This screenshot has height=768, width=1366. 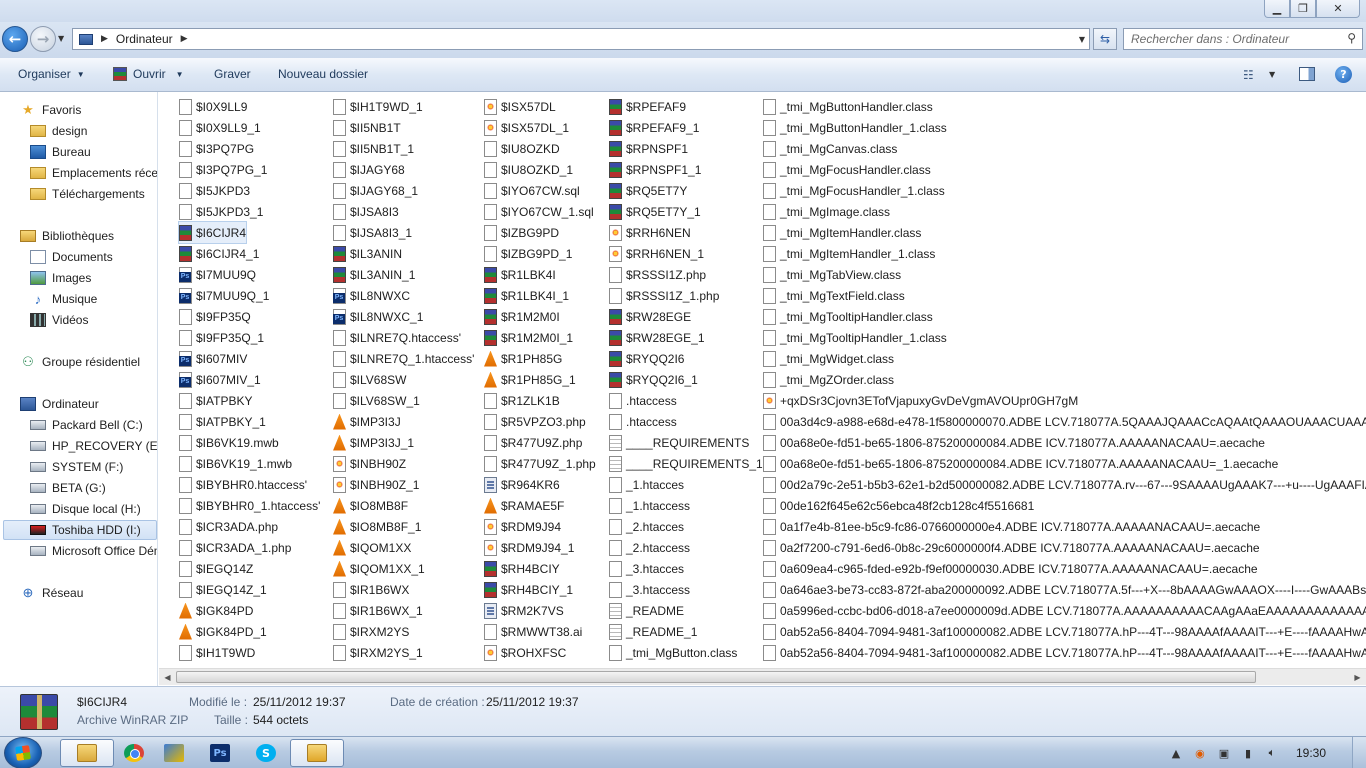 I want to click on show-desktop-button, so click(x=1359, y=752).